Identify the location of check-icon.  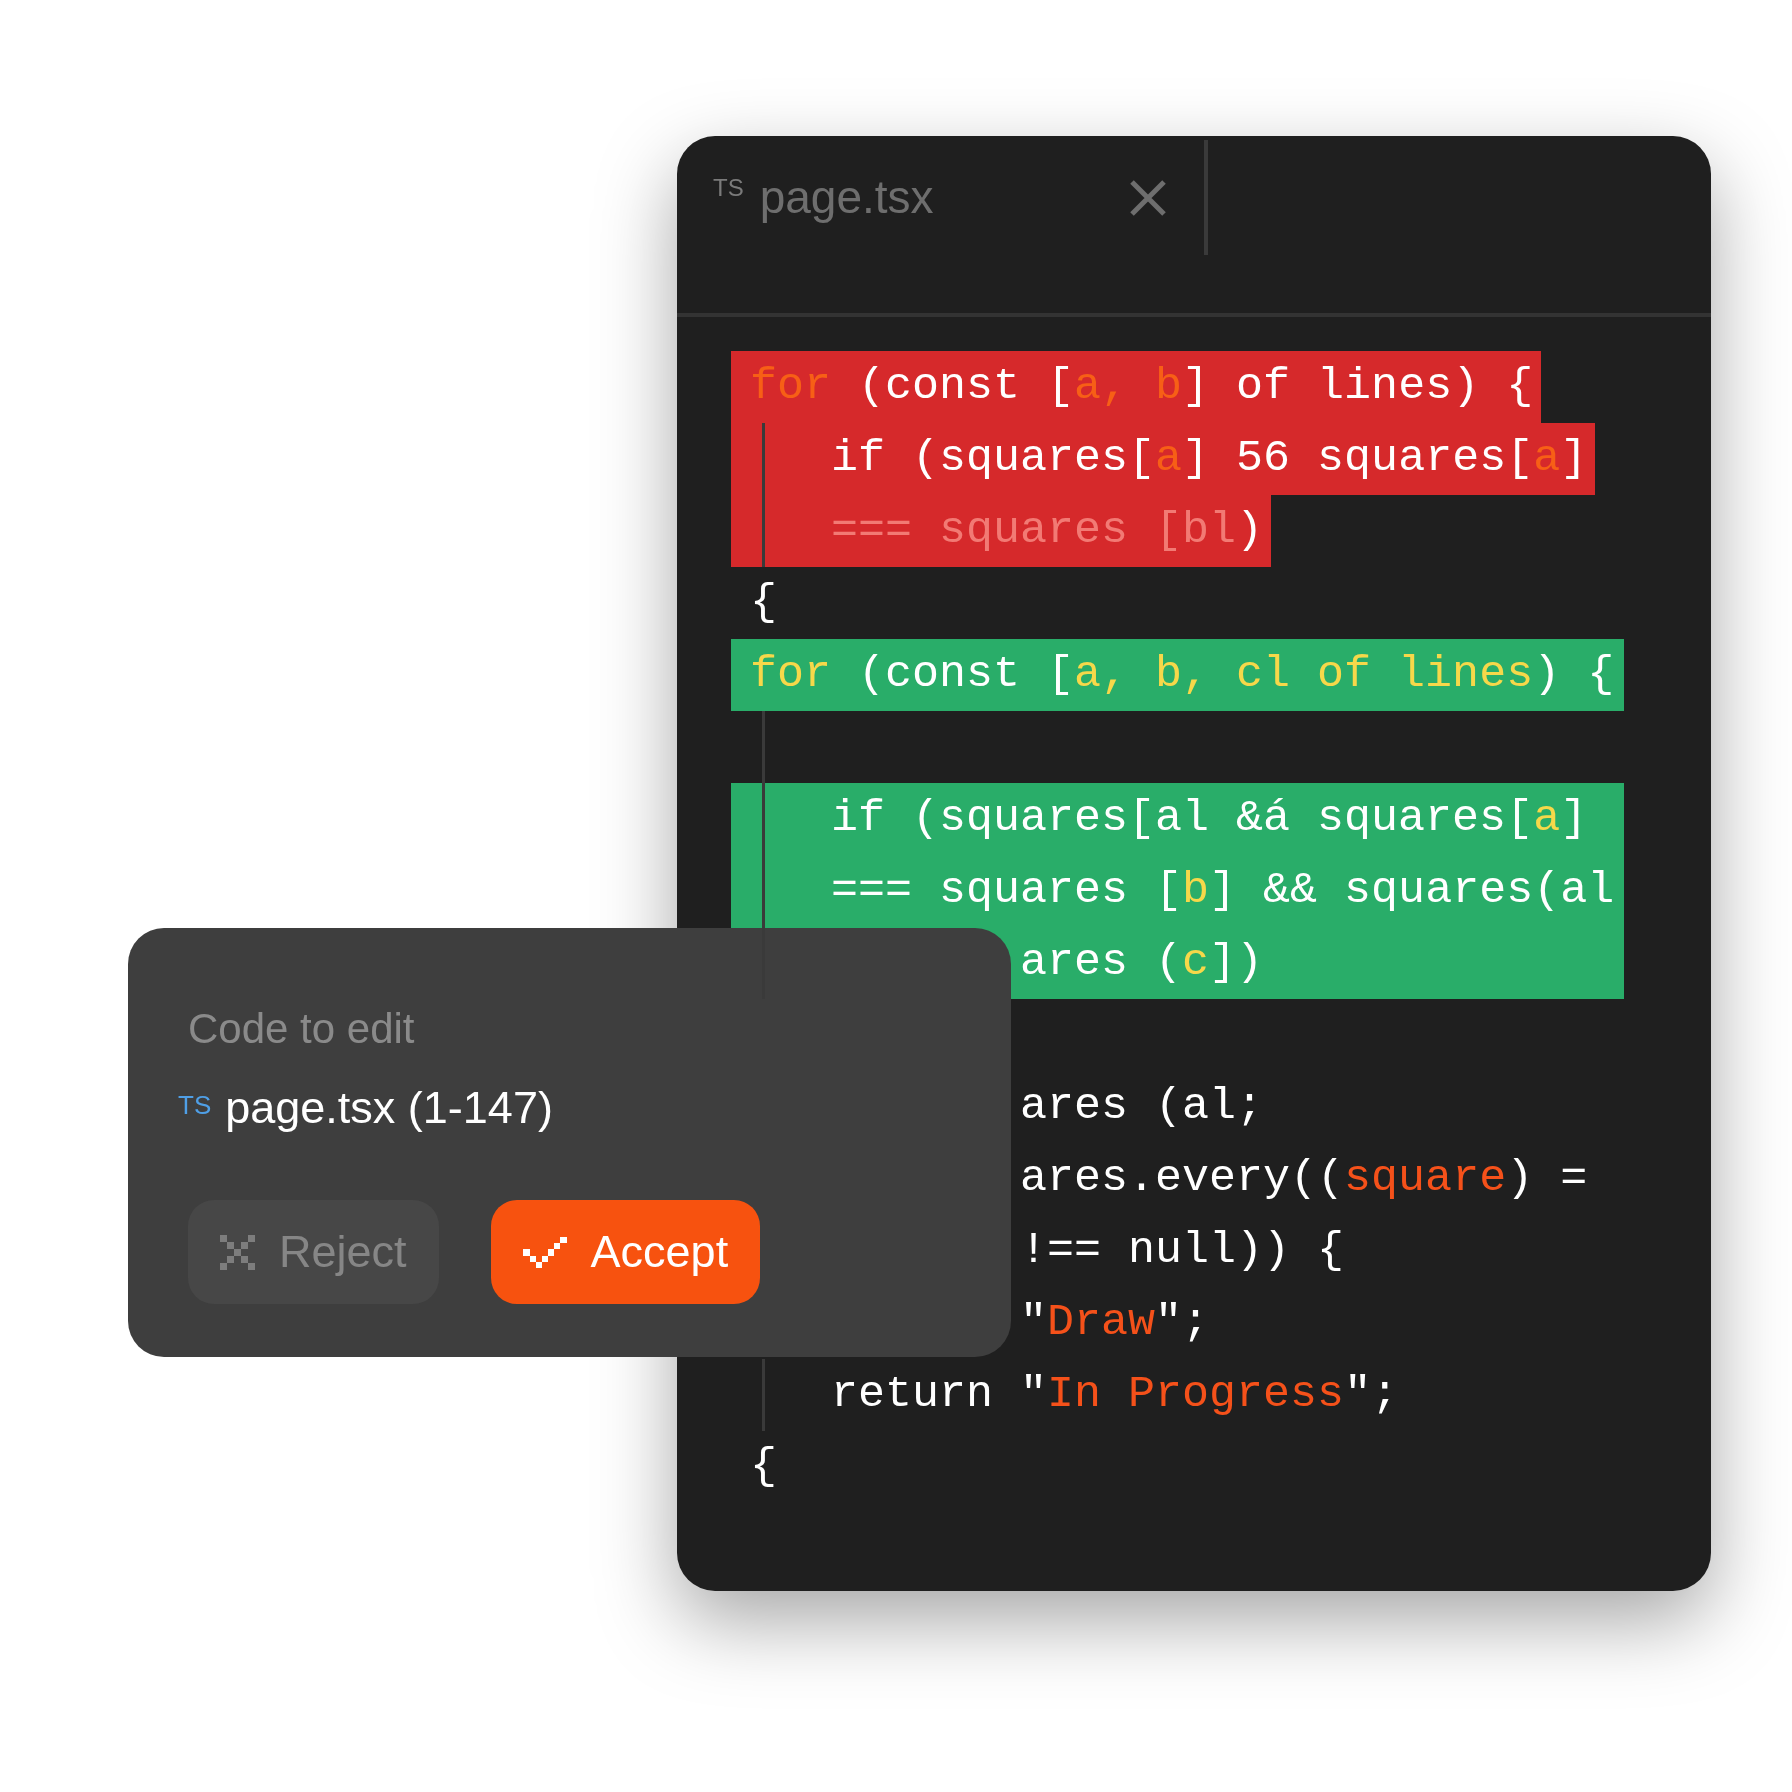
(544, 1252).